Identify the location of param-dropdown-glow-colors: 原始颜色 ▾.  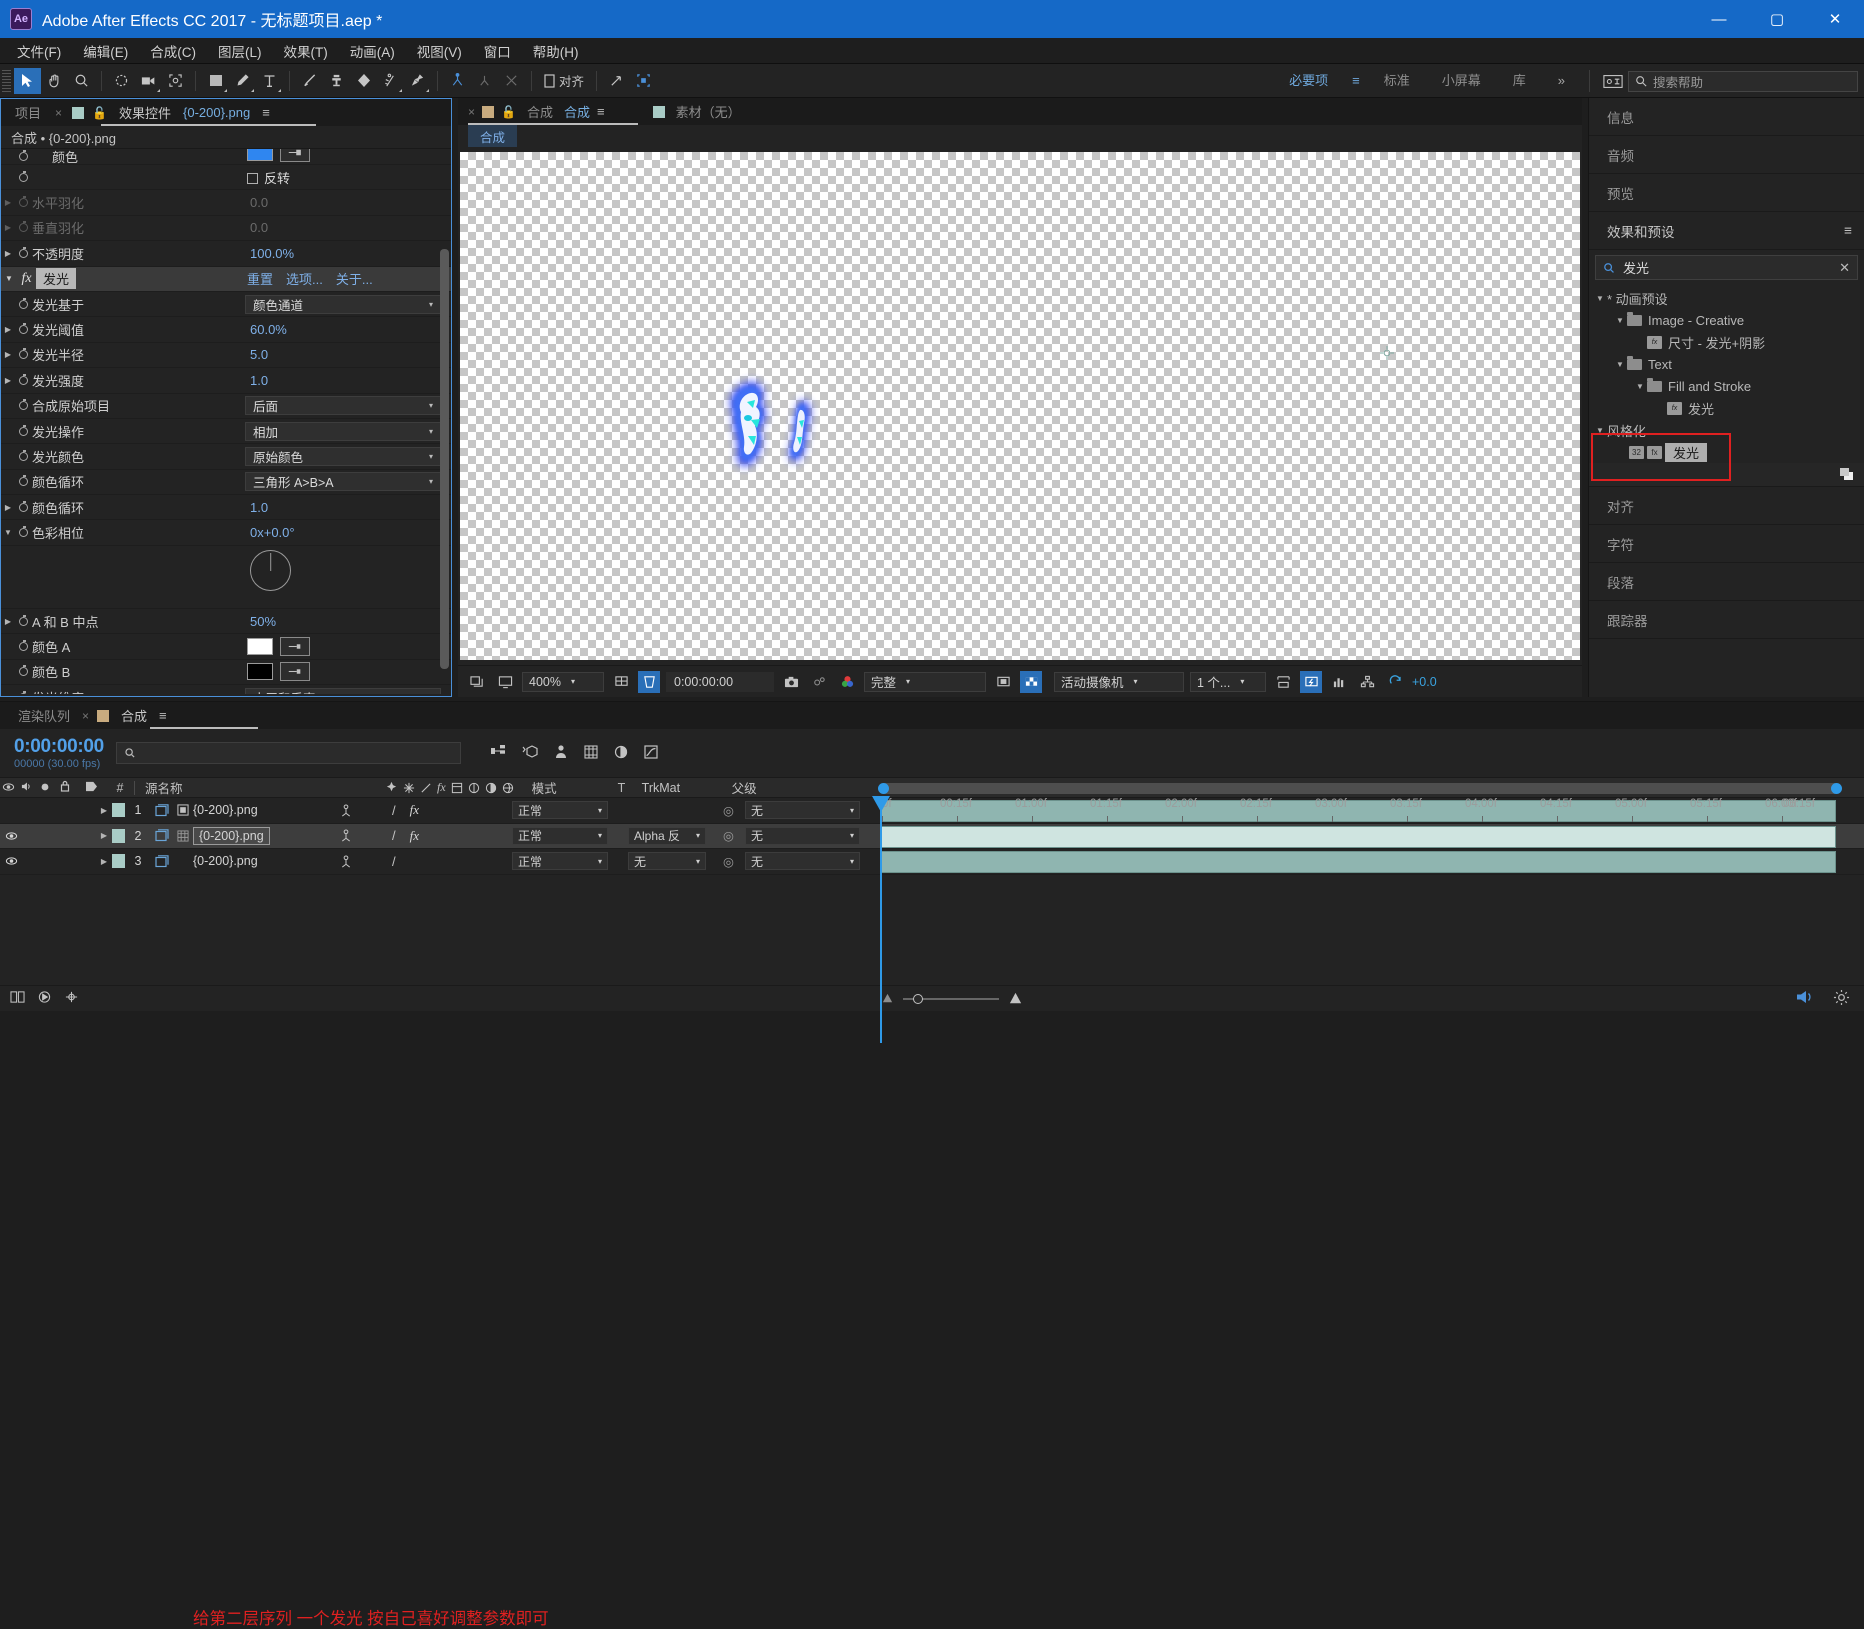
(343, 456).